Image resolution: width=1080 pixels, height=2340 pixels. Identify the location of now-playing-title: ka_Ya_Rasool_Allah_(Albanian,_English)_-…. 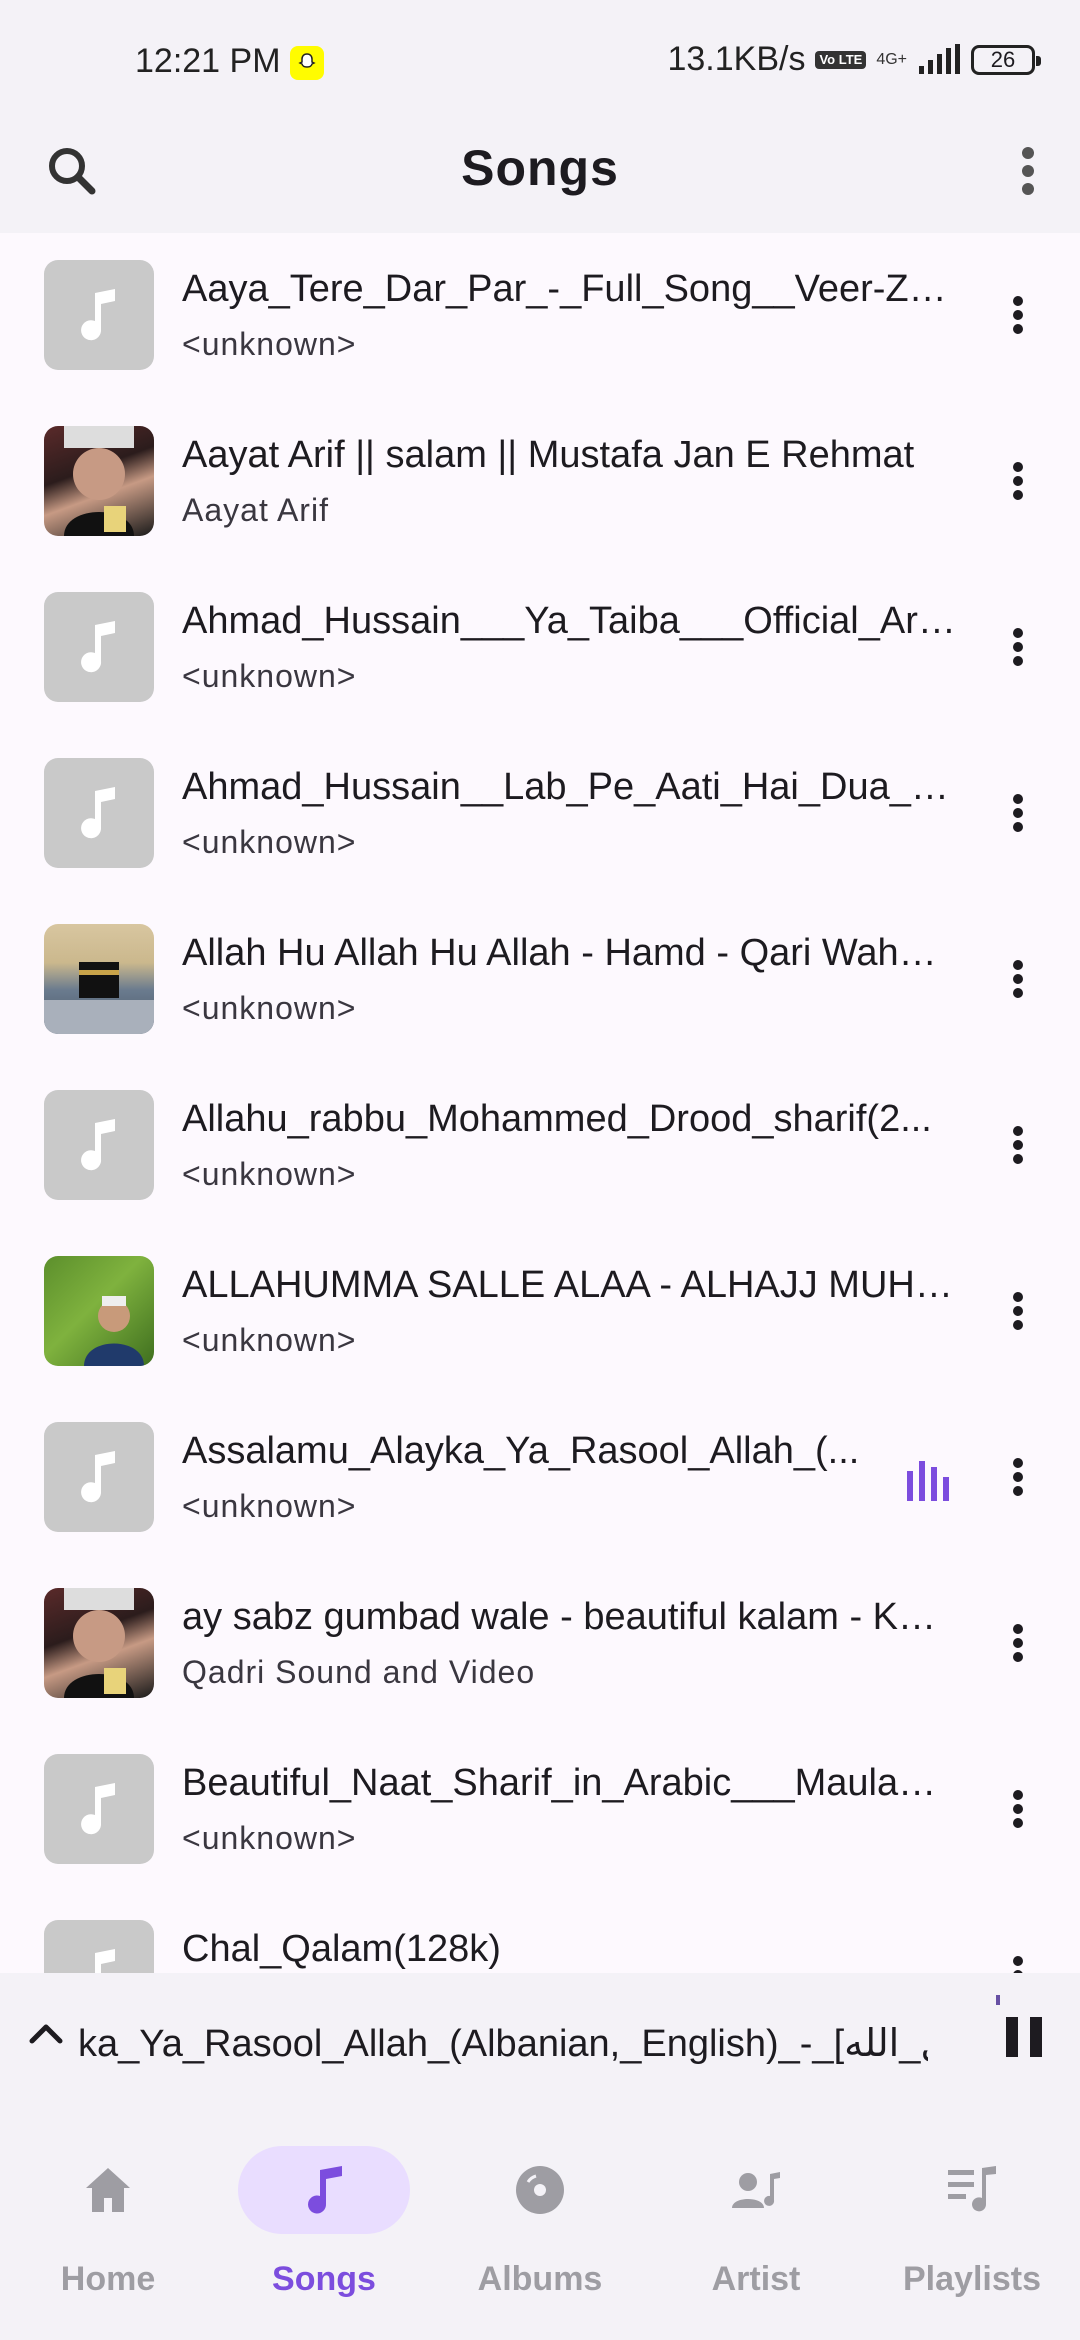
(503, 2044).